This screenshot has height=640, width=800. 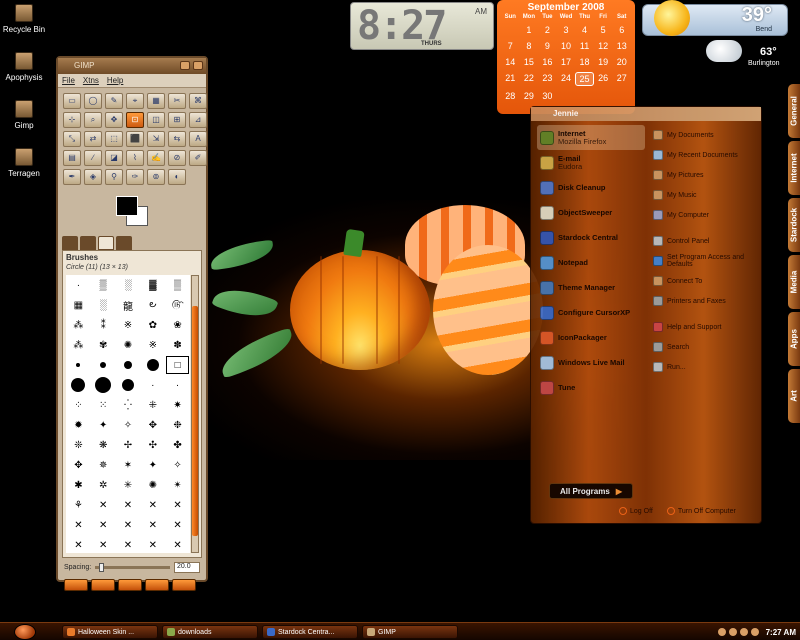 I want to click on desktop-icon-recycle-bin: Recycle Bin, so click(x=24, y=19).